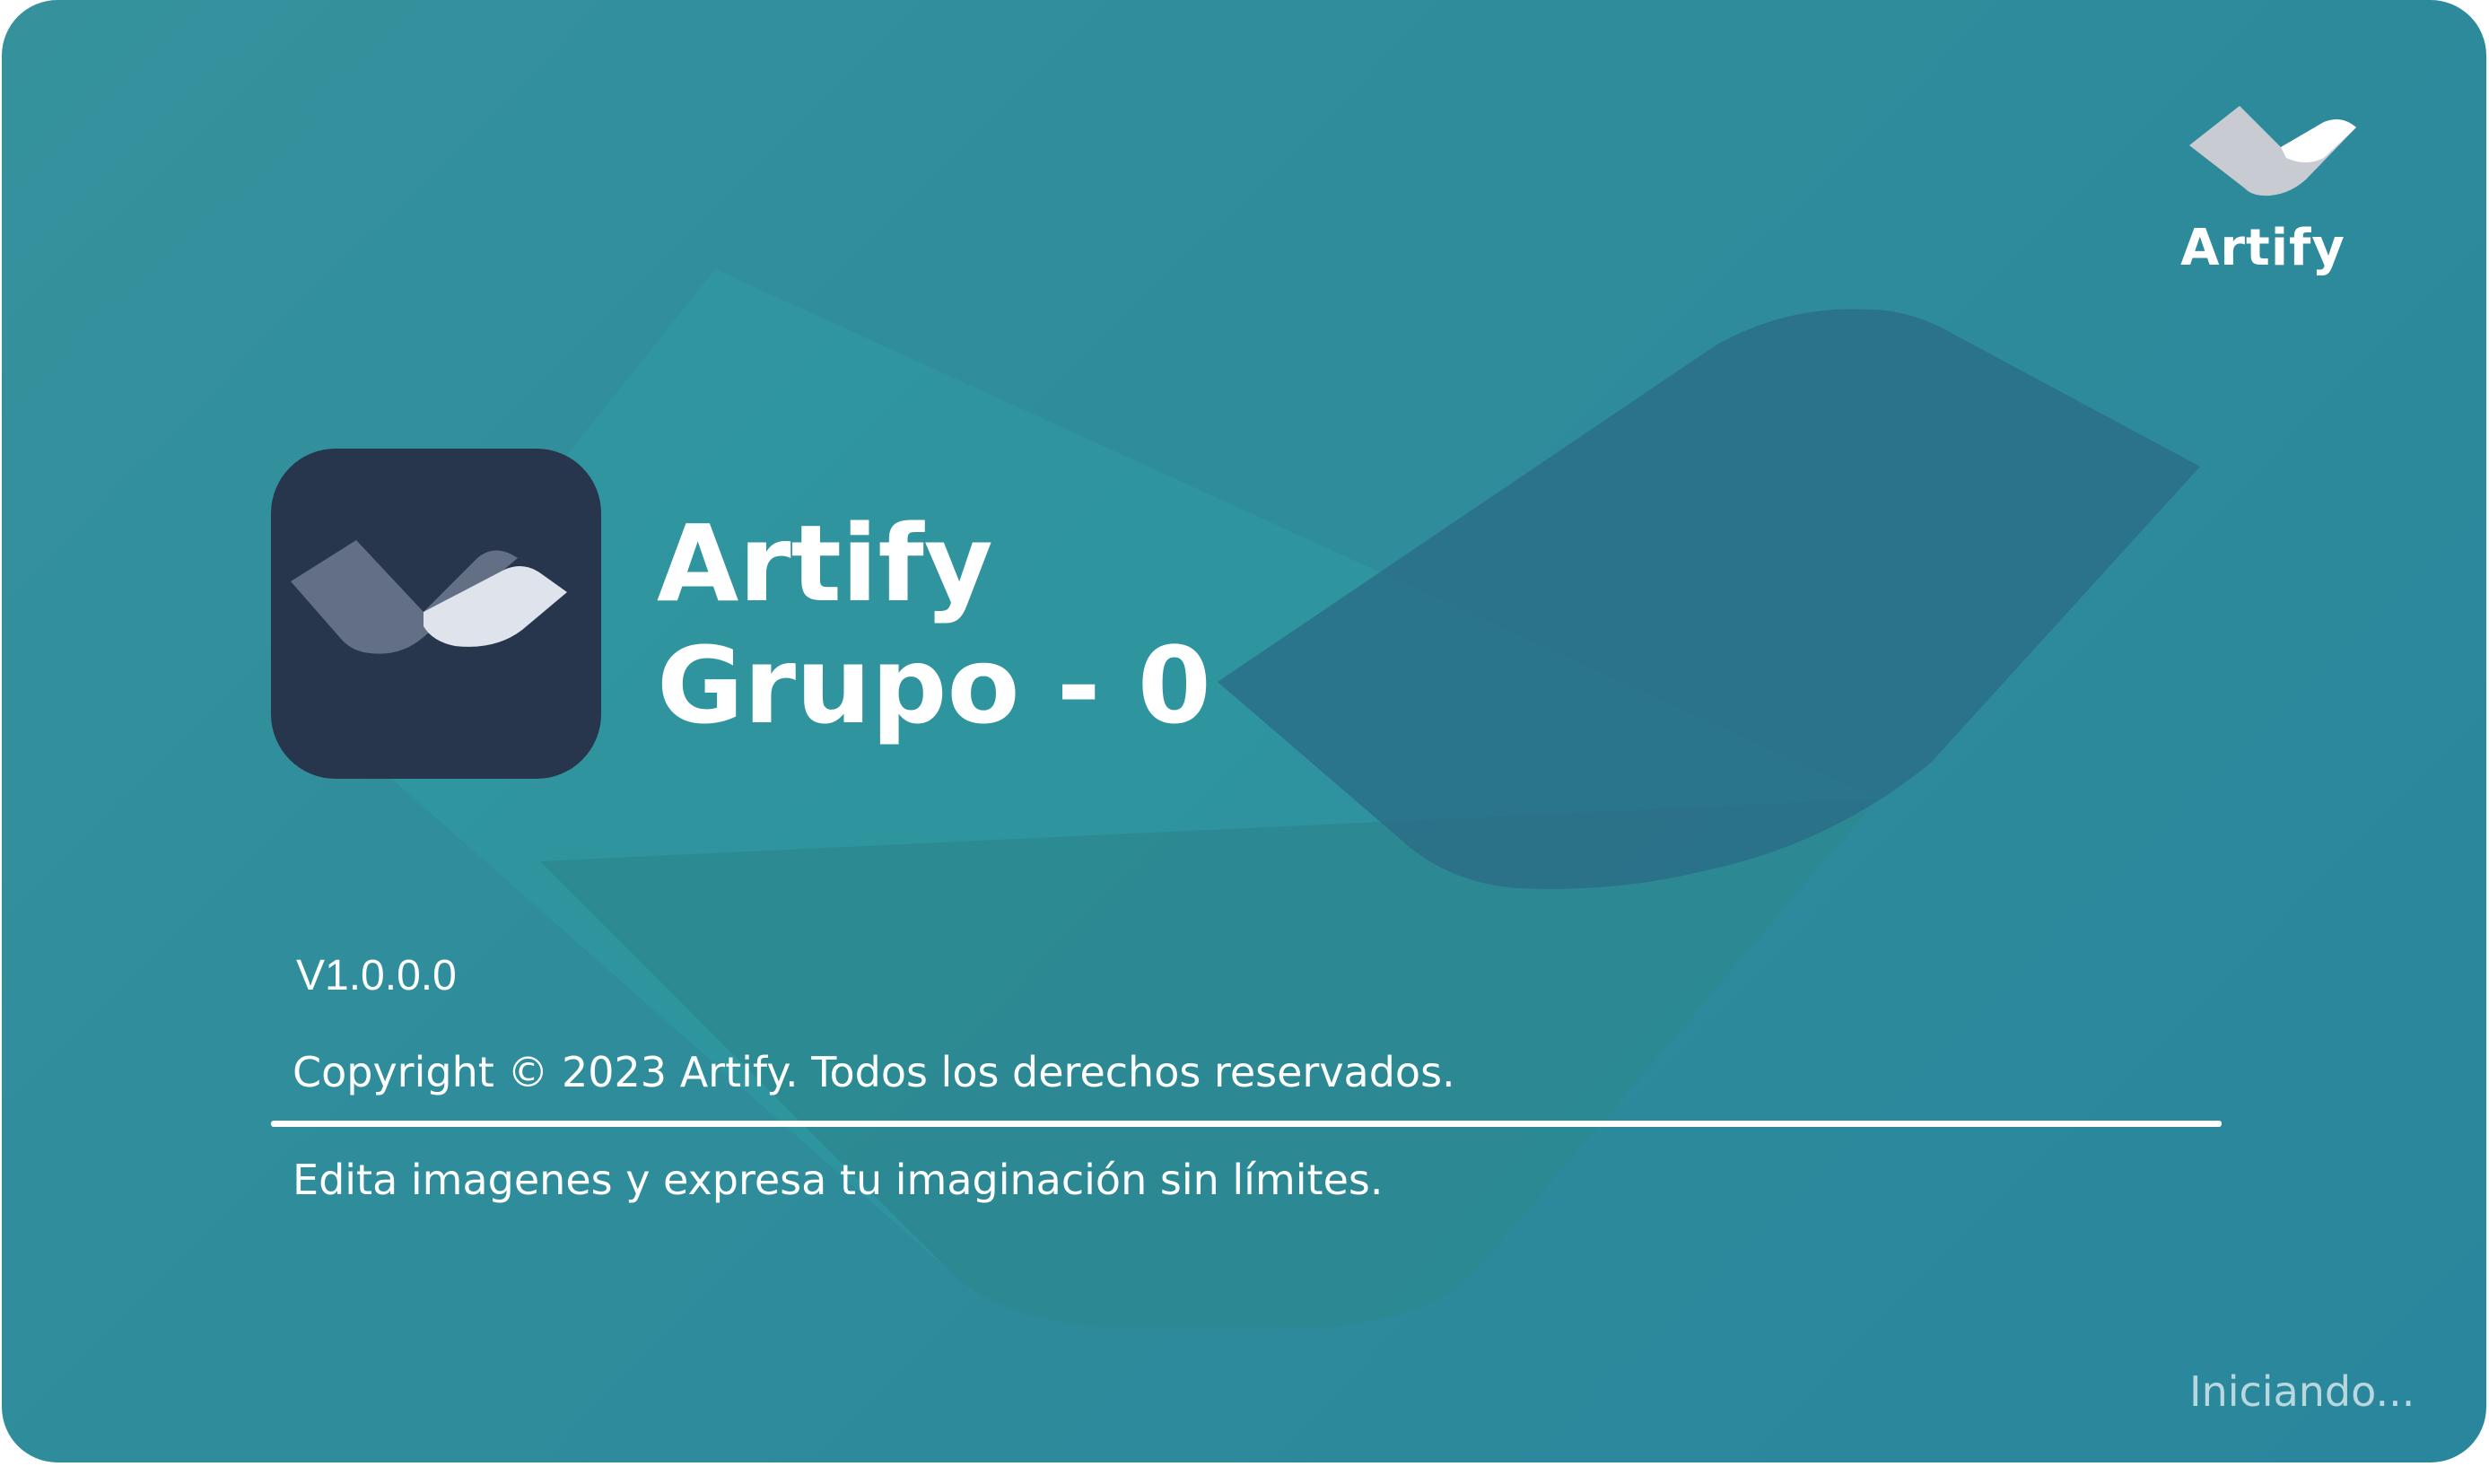  What do you see at coordinates (2273, 151) in the screenshot?
I see `artify-logo-icon` at bounding box center [2273, 151].